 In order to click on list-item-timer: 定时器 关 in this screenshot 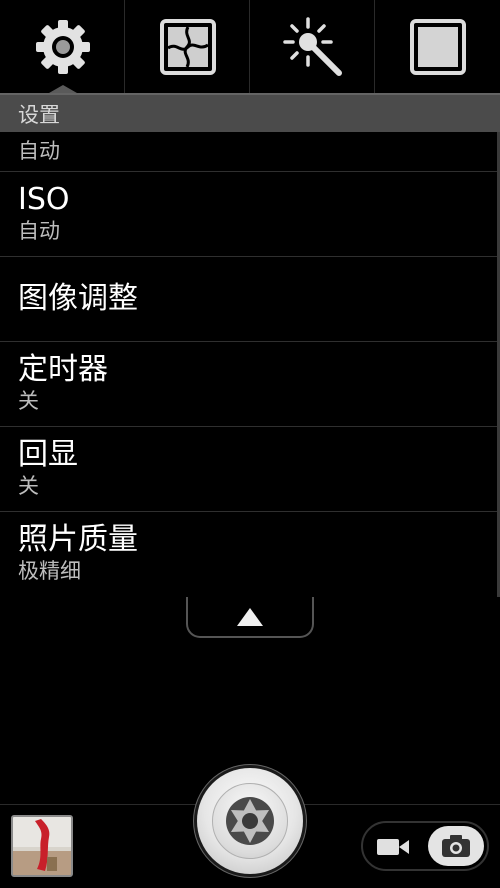, I will do `click(250, 384)`.